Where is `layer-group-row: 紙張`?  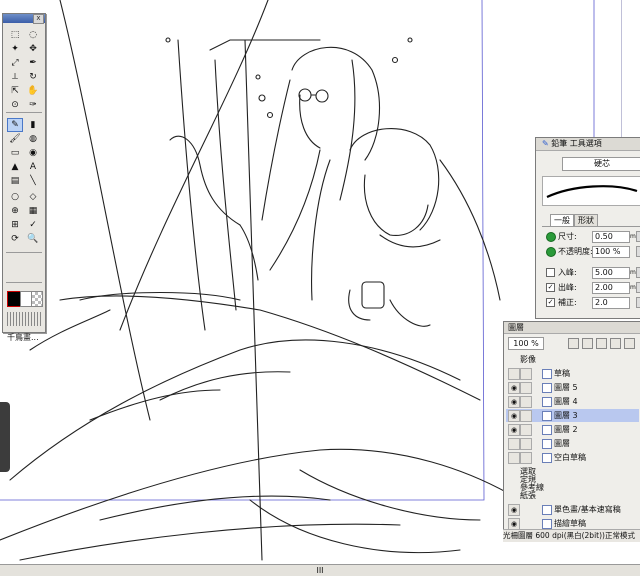
layer-group-row: 紙張 is located at coordinates (572, 495).